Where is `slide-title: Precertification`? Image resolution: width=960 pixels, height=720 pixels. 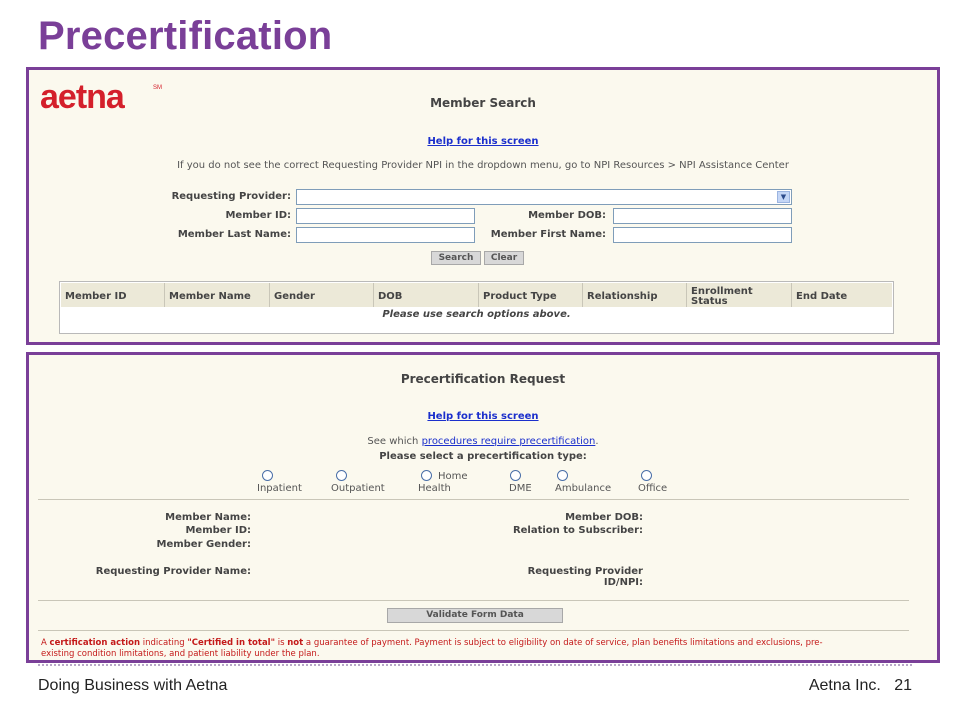 slide-title: Precertification is located at coordinates (185, 36).